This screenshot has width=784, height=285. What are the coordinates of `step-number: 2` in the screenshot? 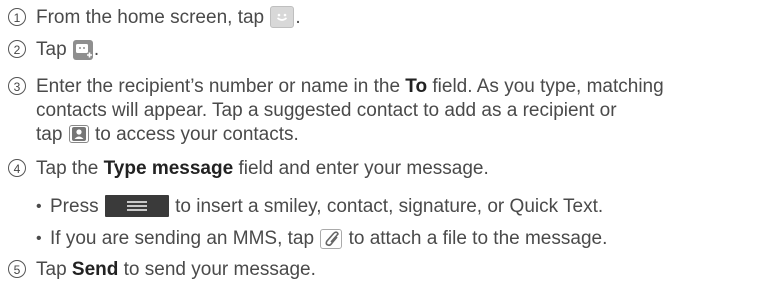 It's located at (17, 49).